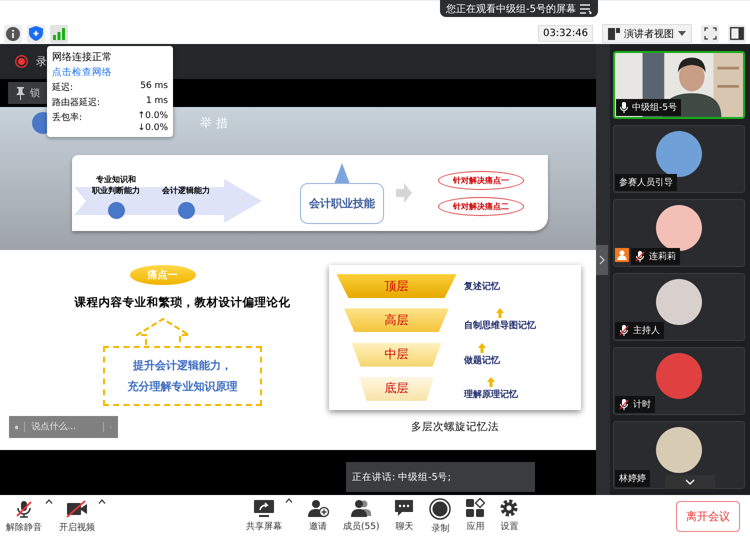 This screenshot has width=750, height=537. Describe the element at coordinates (639, 330) in the screenshot. I see `participant-name: 主持人` at that location.